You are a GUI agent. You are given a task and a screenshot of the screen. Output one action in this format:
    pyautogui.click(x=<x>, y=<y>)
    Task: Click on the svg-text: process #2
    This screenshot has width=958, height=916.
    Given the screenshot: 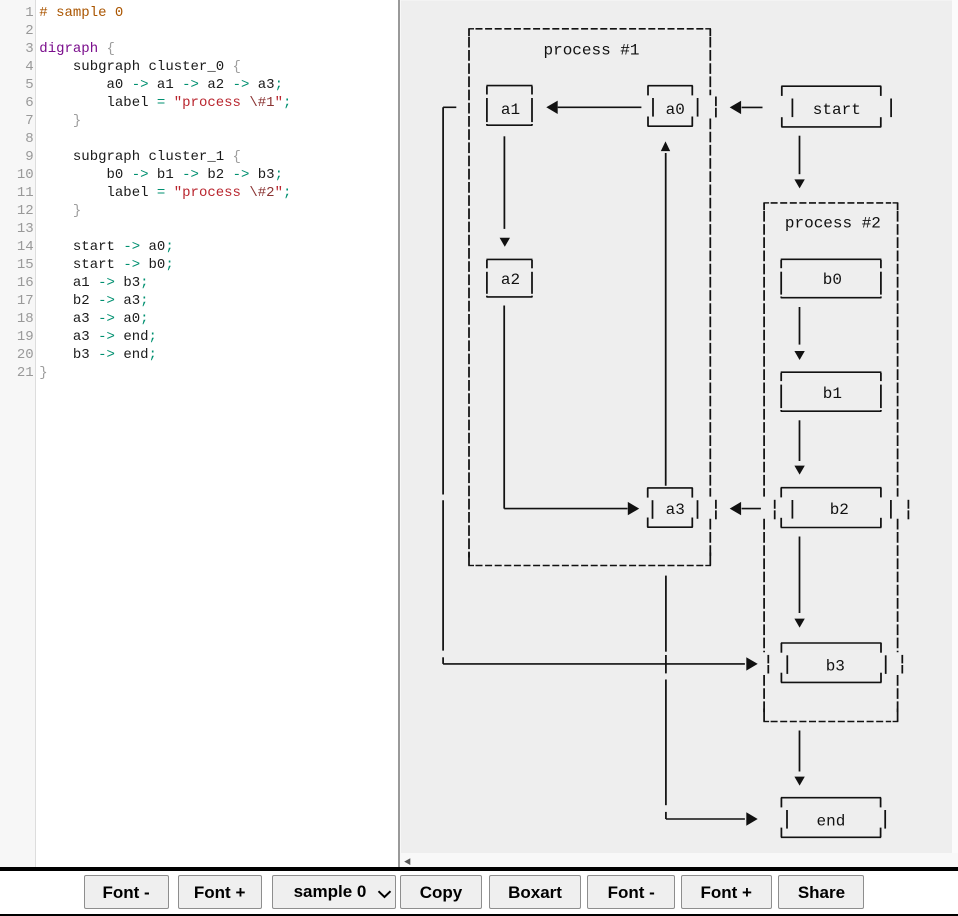 What is the action you would take?
    pyautogui.click(x=833, y=224)
    